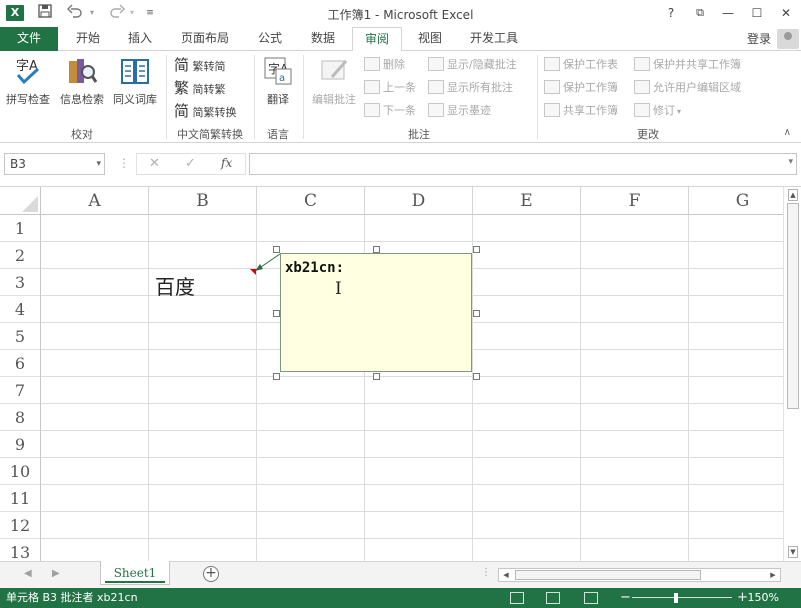  What do you see at coordinates (334, 81) in the screenshot?
I see `edit-comment-button: 编辑批注` at bounding box center [334, 81].